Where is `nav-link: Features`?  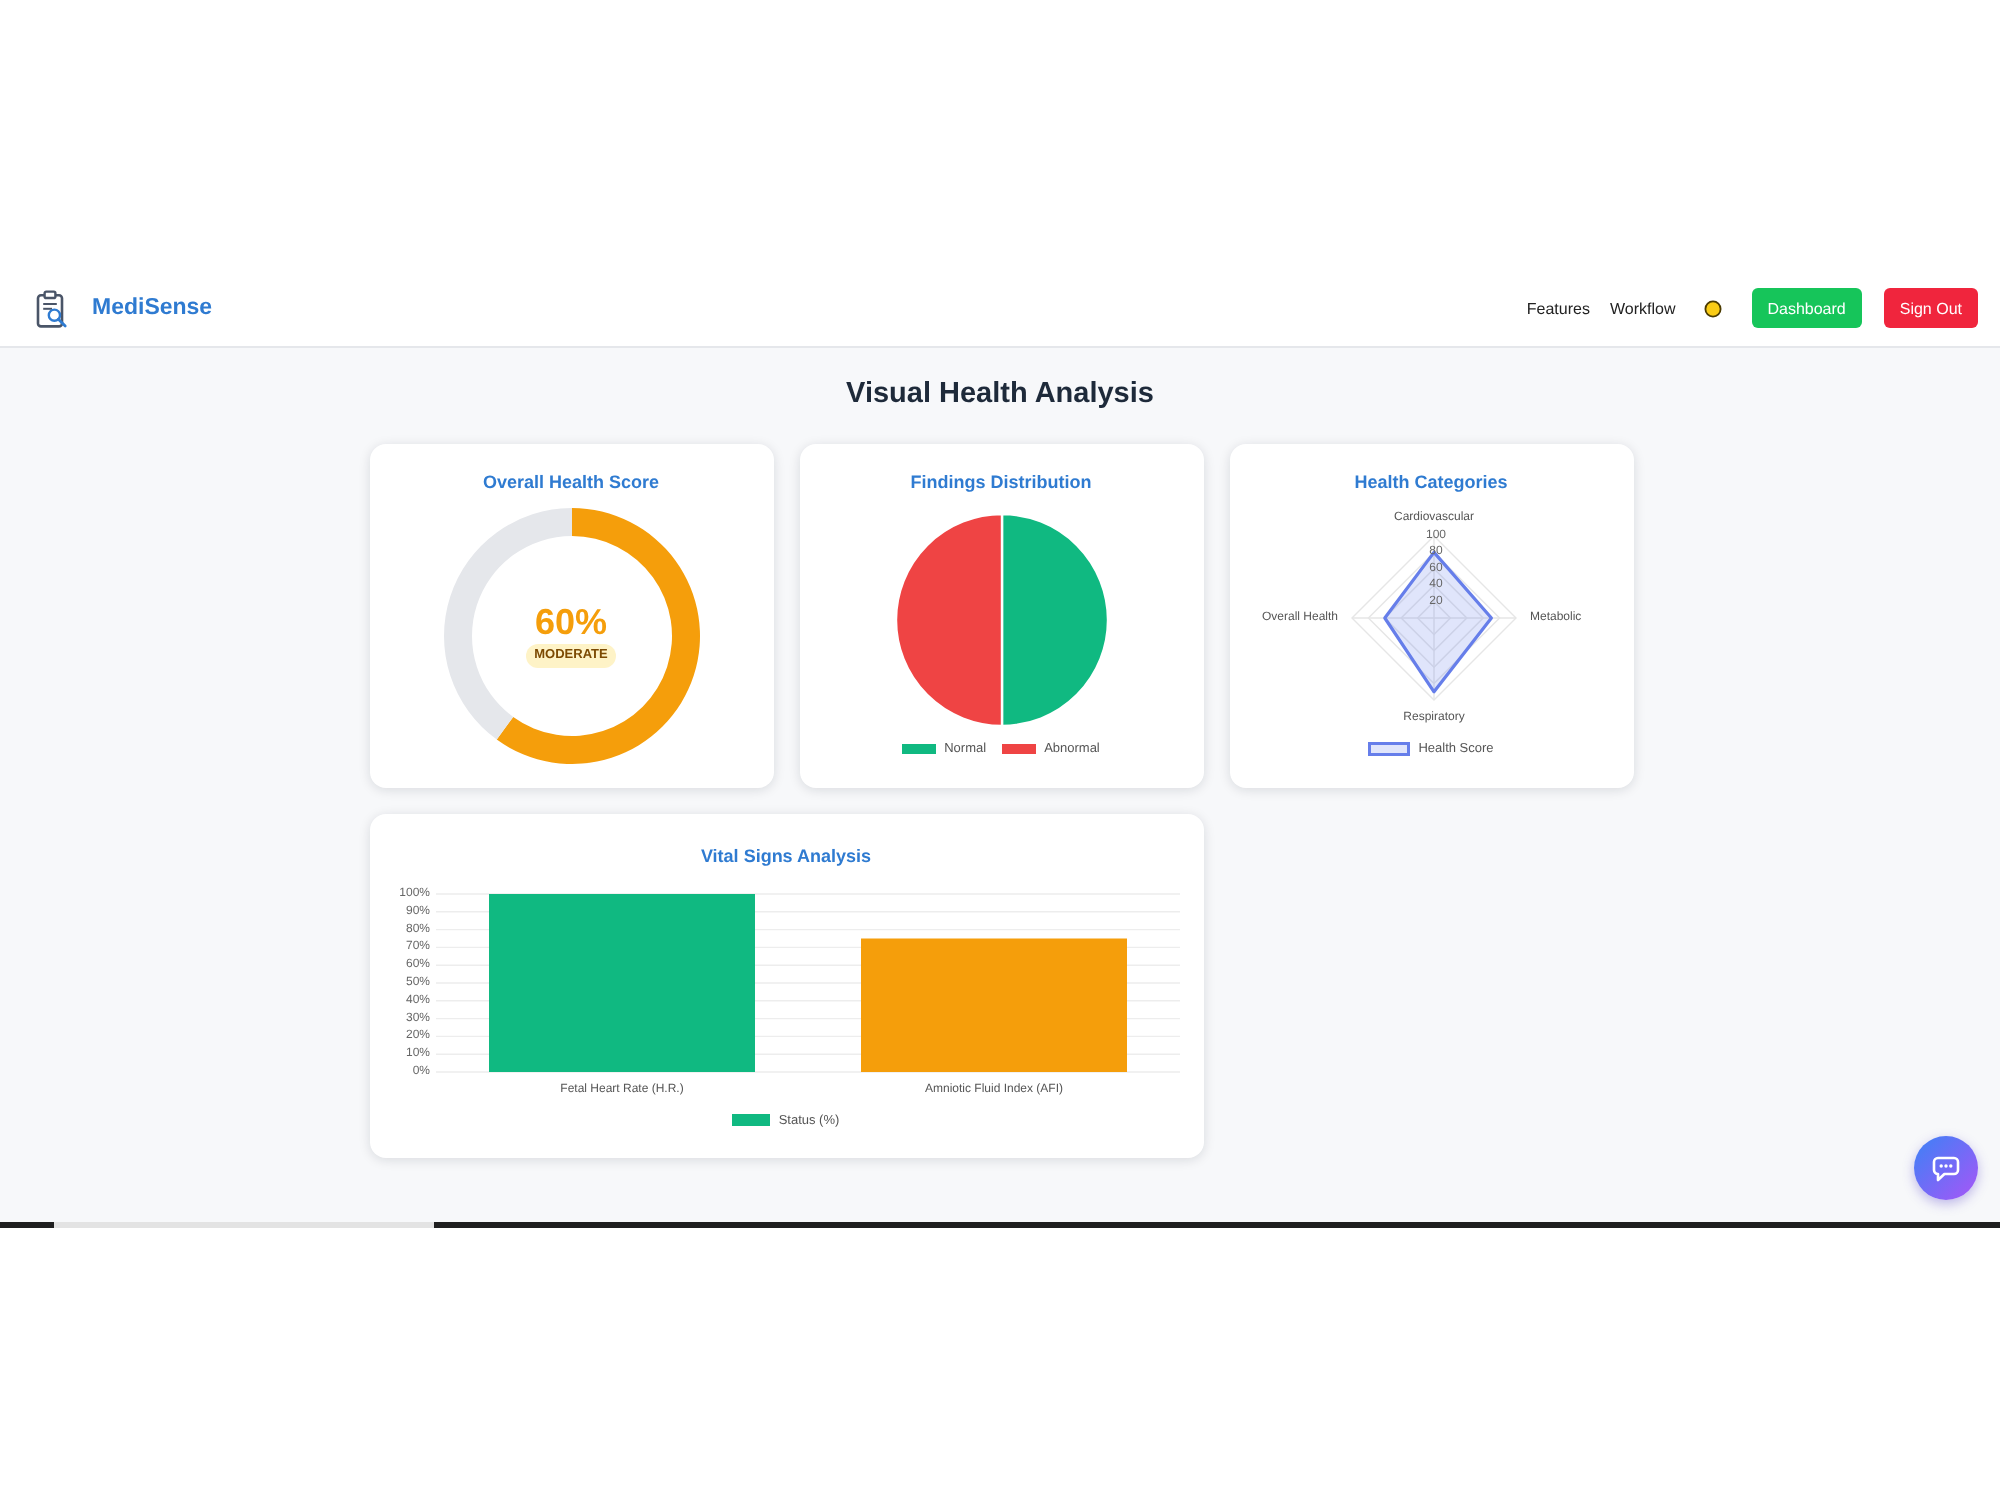
nav-link: Features is located at coordinates (1558, 308).